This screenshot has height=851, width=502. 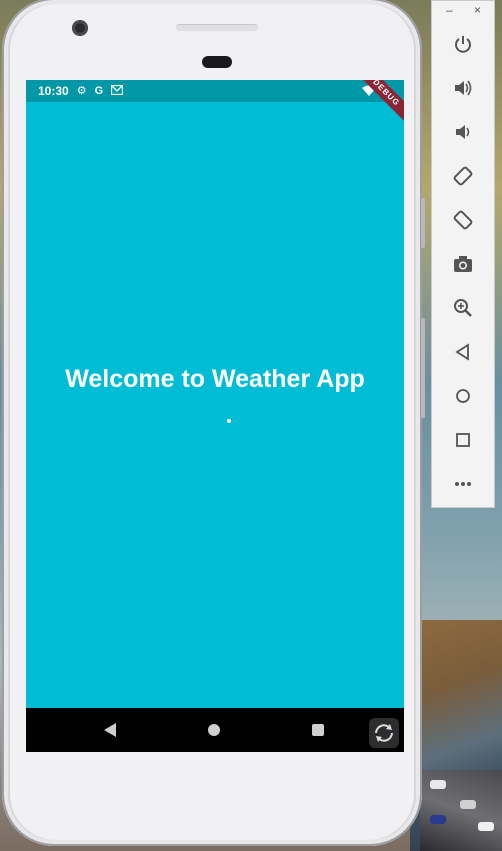 I want to click on more-dots-icon, so click(x=463, y=484).